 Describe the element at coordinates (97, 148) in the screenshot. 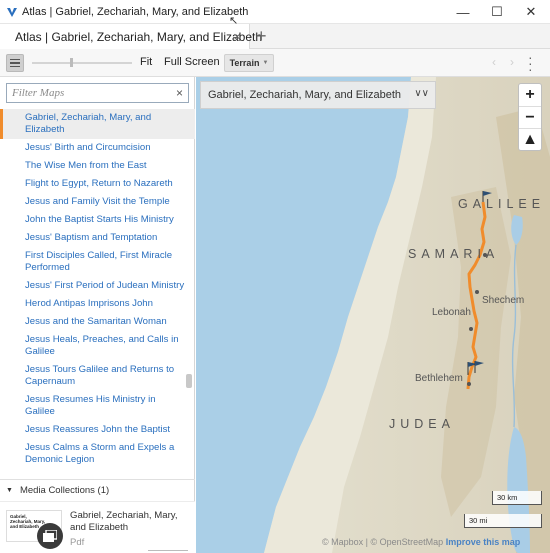

I see `map-list-item: Jesus' Birth and Circumcision` at that location.